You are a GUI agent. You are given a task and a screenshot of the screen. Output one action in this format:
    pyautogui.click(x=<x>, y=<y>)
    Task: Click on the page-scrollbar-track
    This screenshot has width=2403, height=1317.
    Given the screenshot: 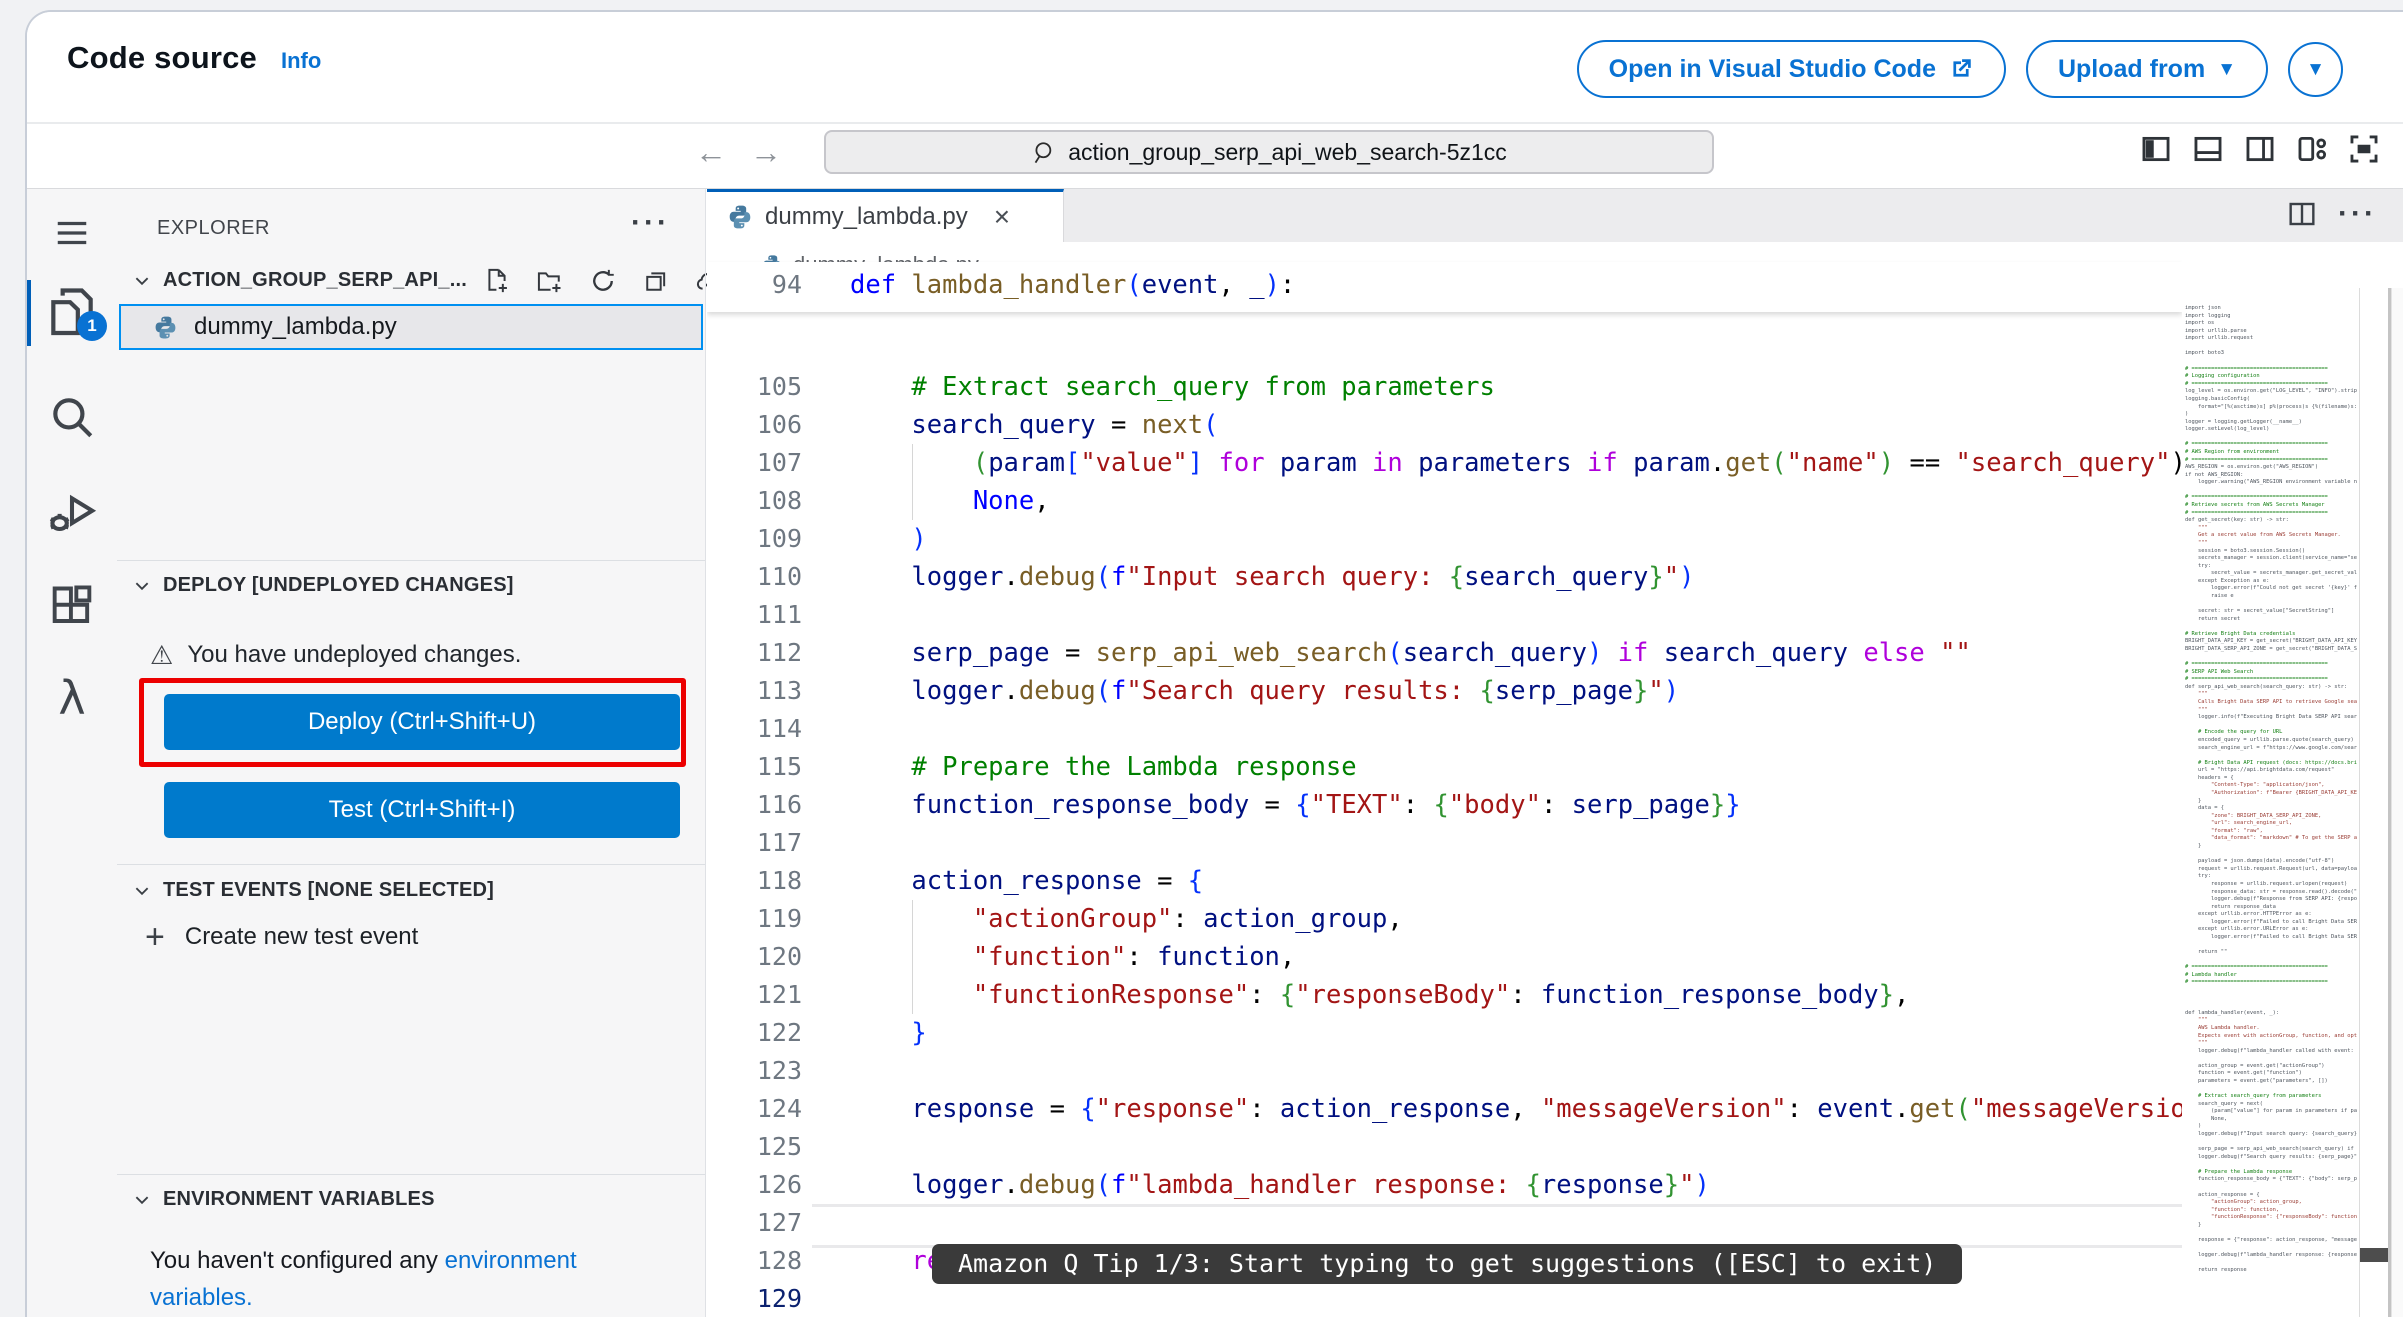 What is the action you would take?
    pyautogui.click(x=2397, y=802)
    